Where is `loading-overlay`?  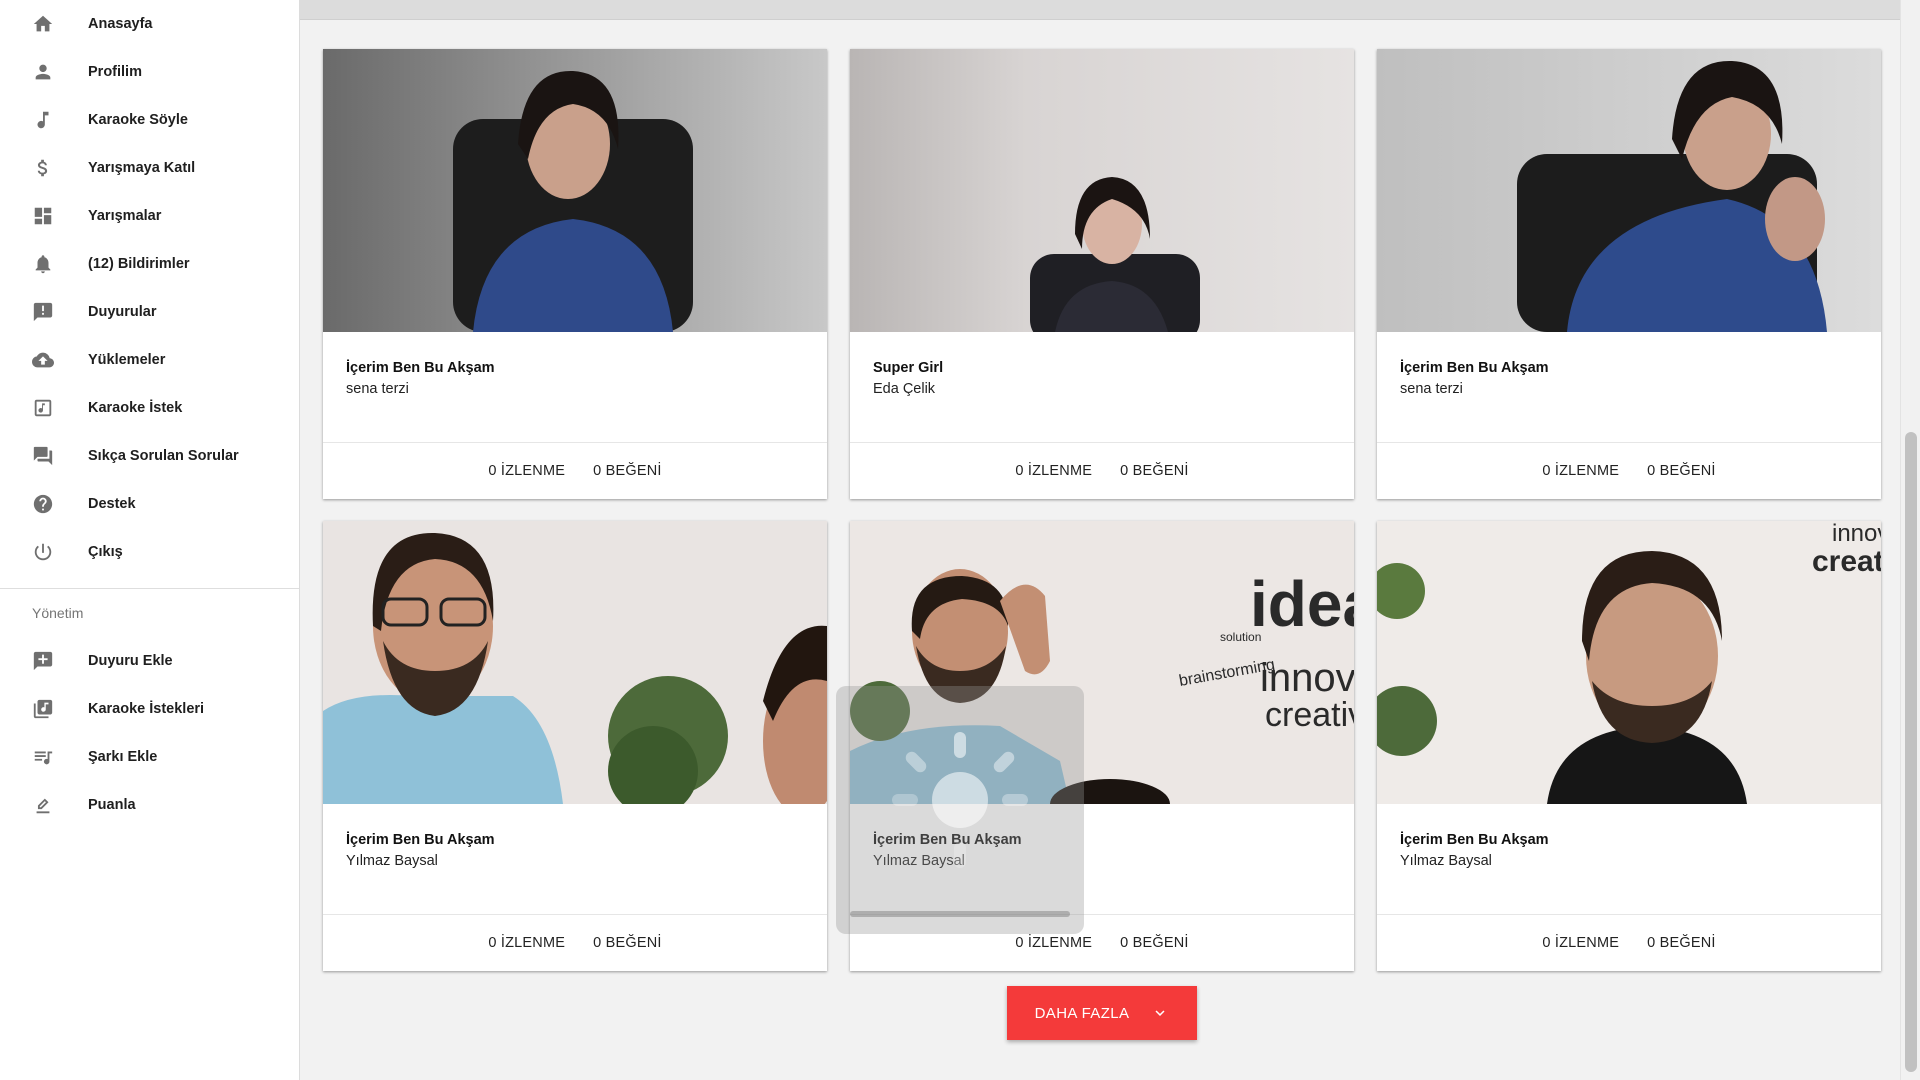
loading-overlay is located at coordinates (960, 810).